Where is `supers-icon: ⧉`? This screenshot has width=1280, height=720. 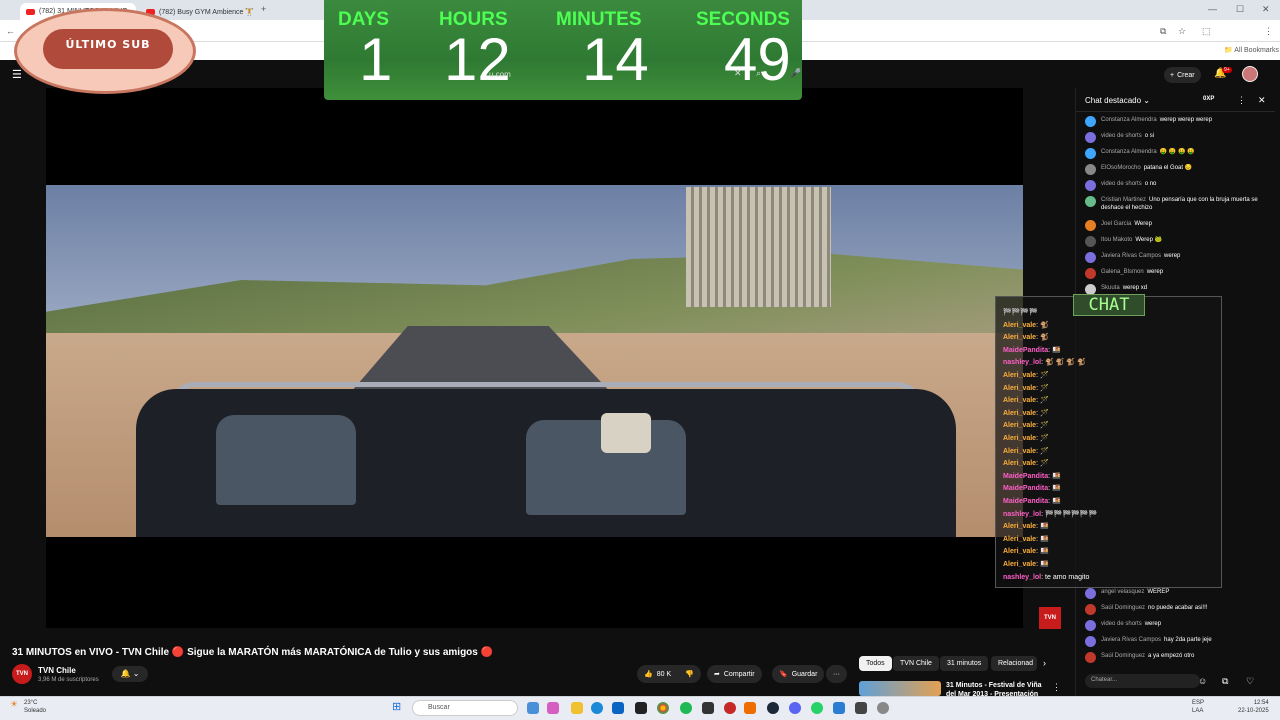
supers-icon: ⧉ is located at coordinates (1225, 681).